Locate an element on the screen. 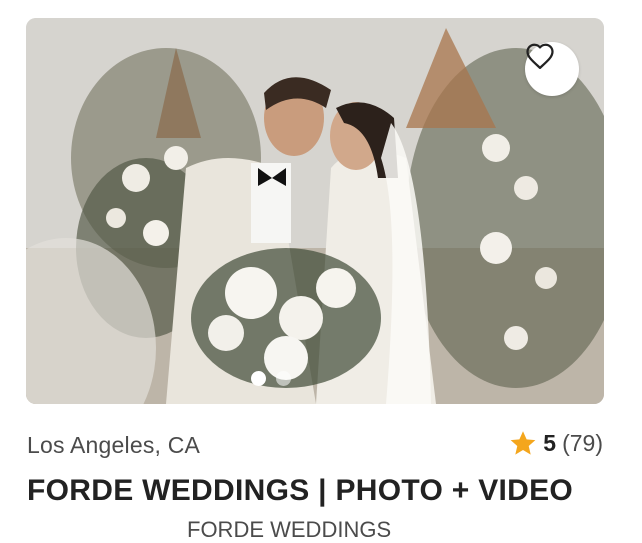 This screenshot has height=543, width=642. carousel-indicators is located at coordinates (271, 378).